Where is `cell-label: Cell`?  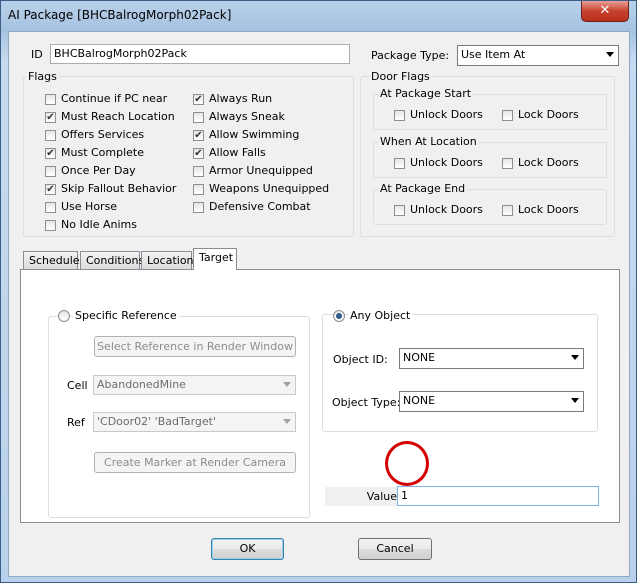 cell-label: Cell is located at coordinates (77, 385).